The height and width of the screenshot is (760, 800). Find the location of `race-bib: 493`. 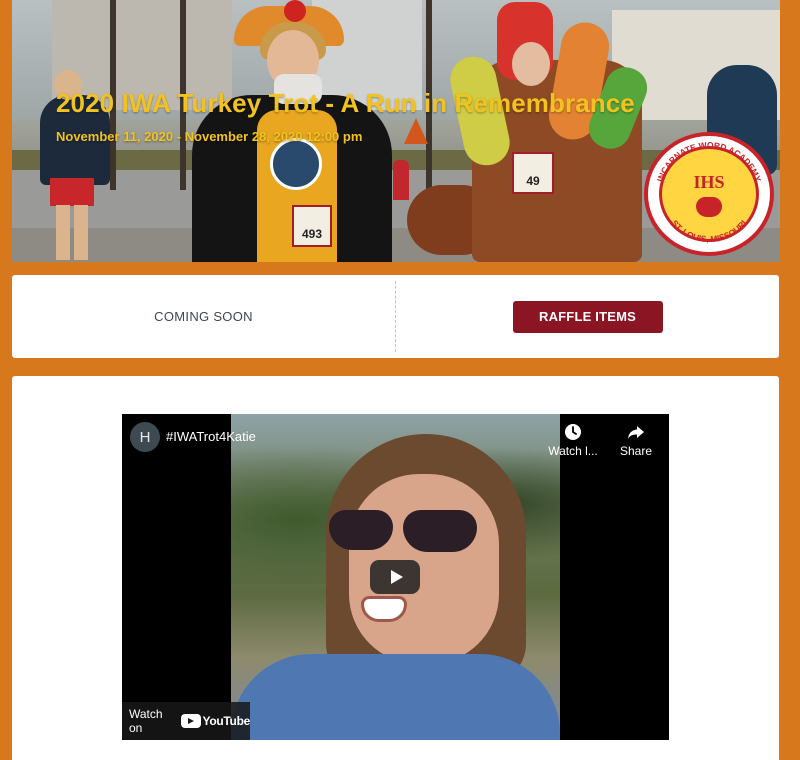

race-bib: 493 is located at coordinates (312, 226).